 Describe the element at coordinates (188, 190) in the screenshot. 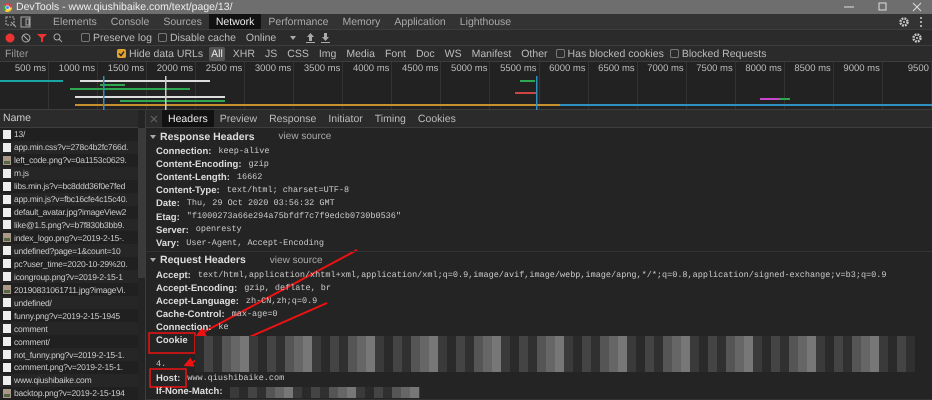

I see `header-name: Content-Type:` at that location.